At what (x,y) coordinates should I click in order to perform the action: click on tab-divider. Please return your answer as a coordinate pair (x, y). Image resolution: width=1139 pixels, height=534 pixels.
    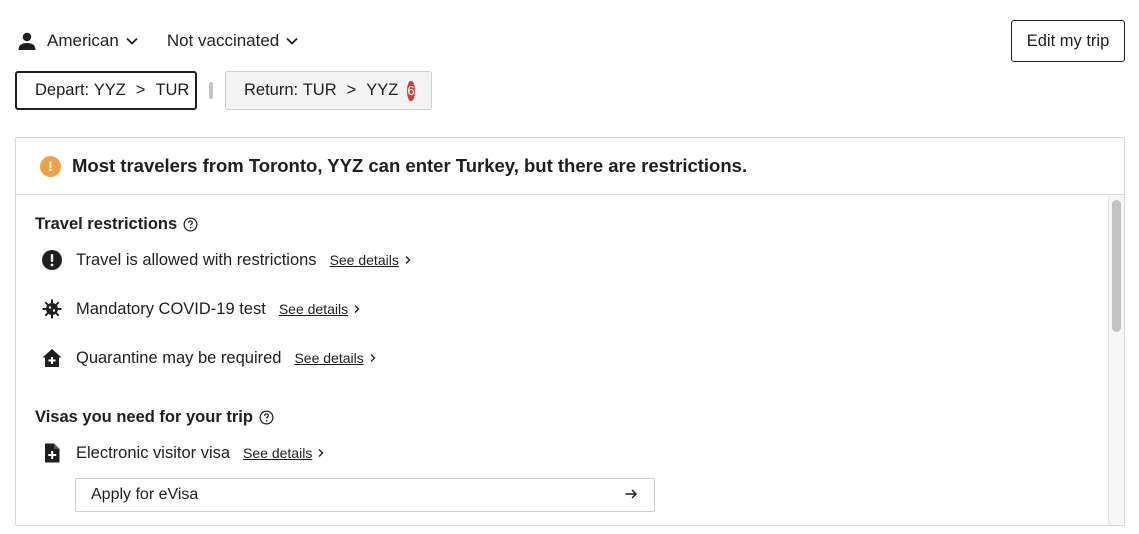
    Looking at the image, I should click on (211, 90).